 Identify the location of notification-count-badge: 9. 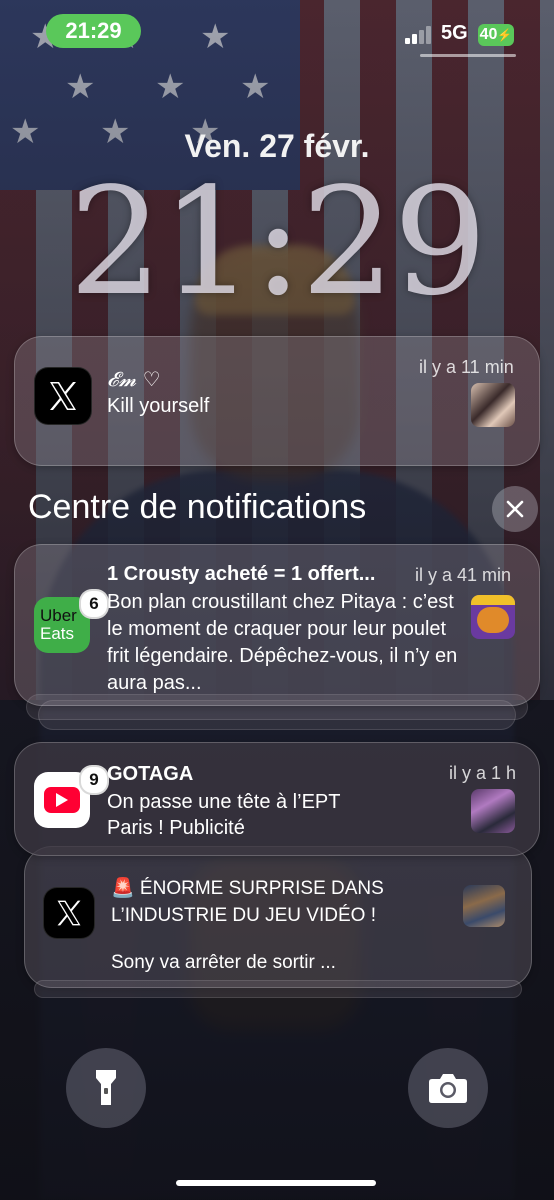
(94, 780).